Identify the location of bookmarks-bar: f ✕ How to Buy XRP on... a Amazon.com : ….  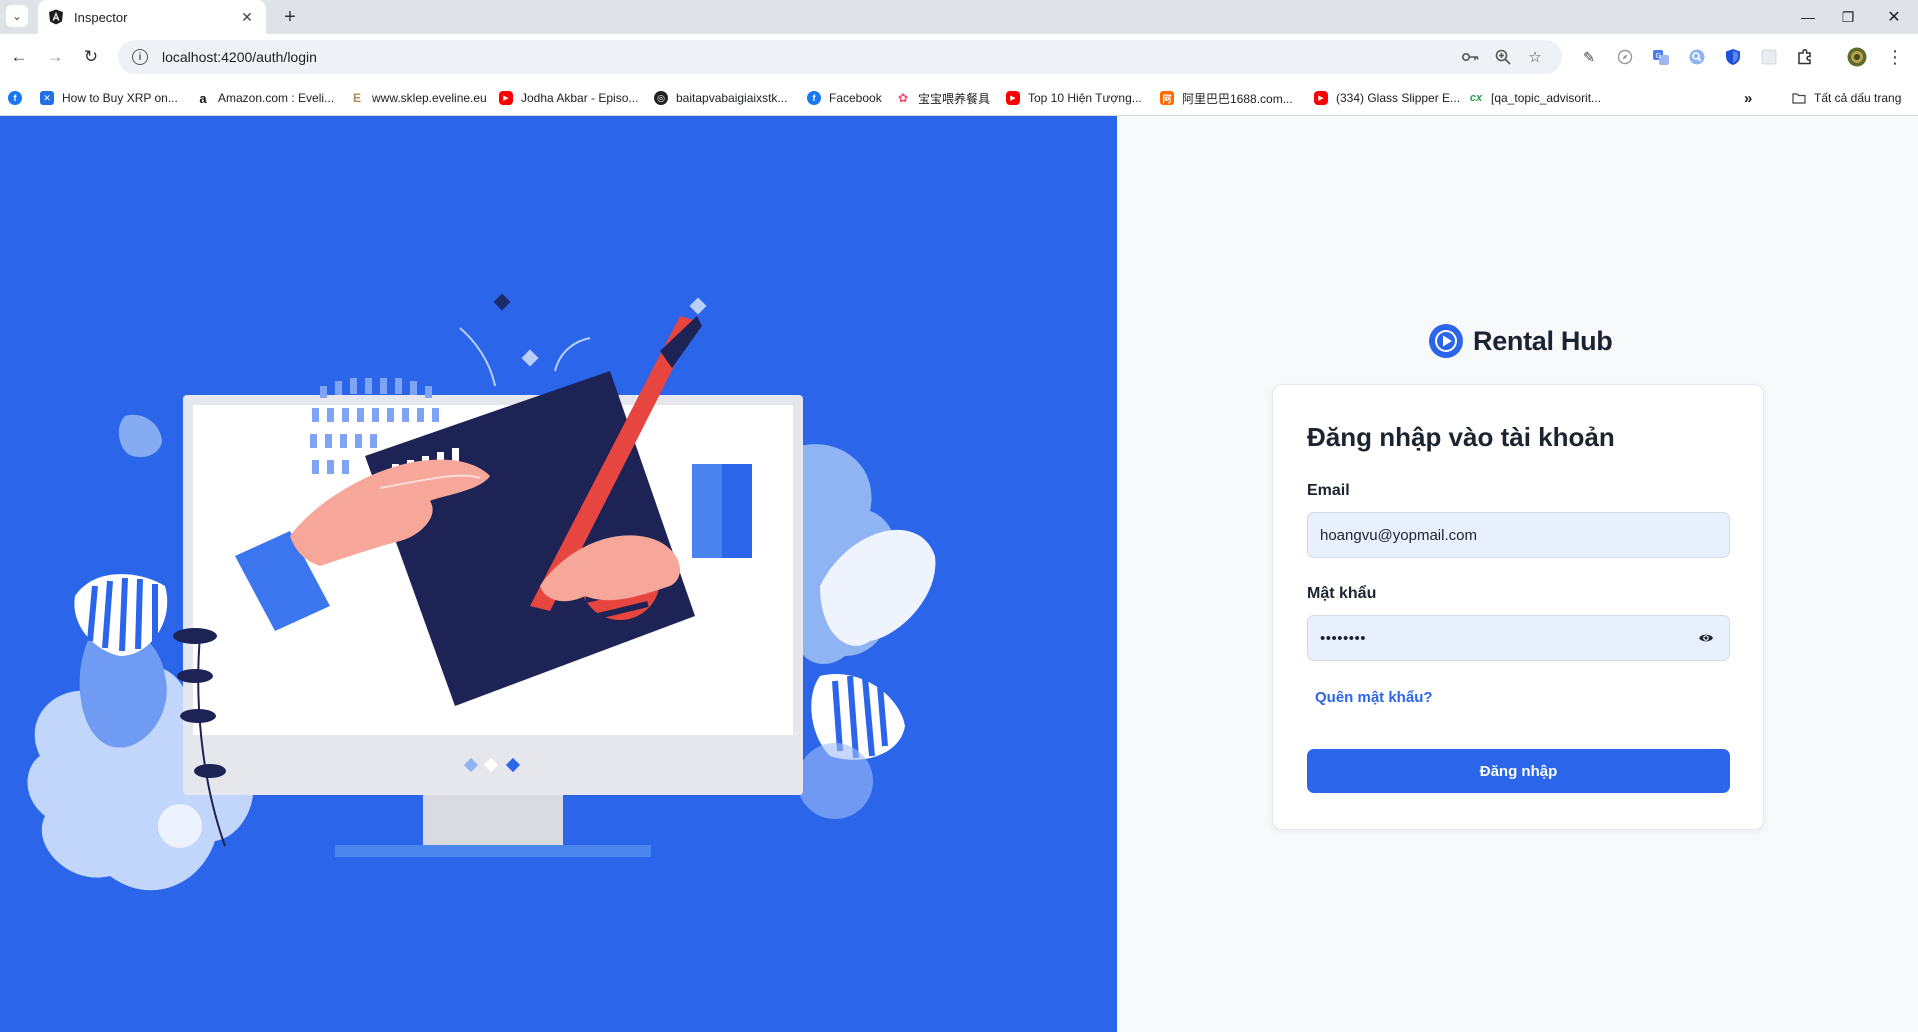
(959, 98).